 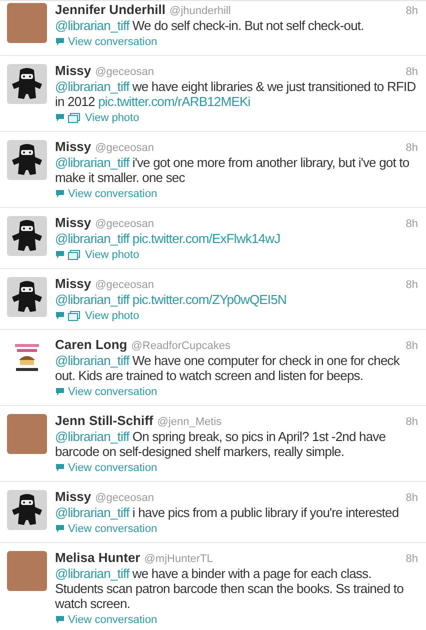 What do you see at coordinates (189, 422) in the screenshot?
I see `user-handle: @jenn_Metis` at bounding box center [189, 422].